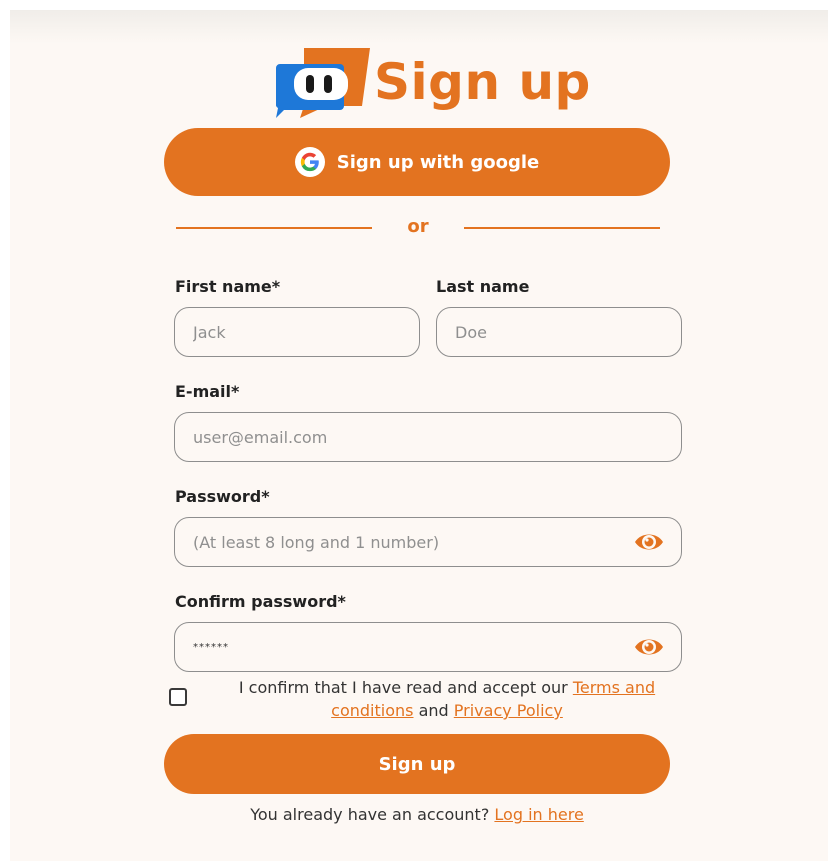  Describe the element at coordinates (428, 647) in the screenshot. I see `confirm-password-input` at that location.